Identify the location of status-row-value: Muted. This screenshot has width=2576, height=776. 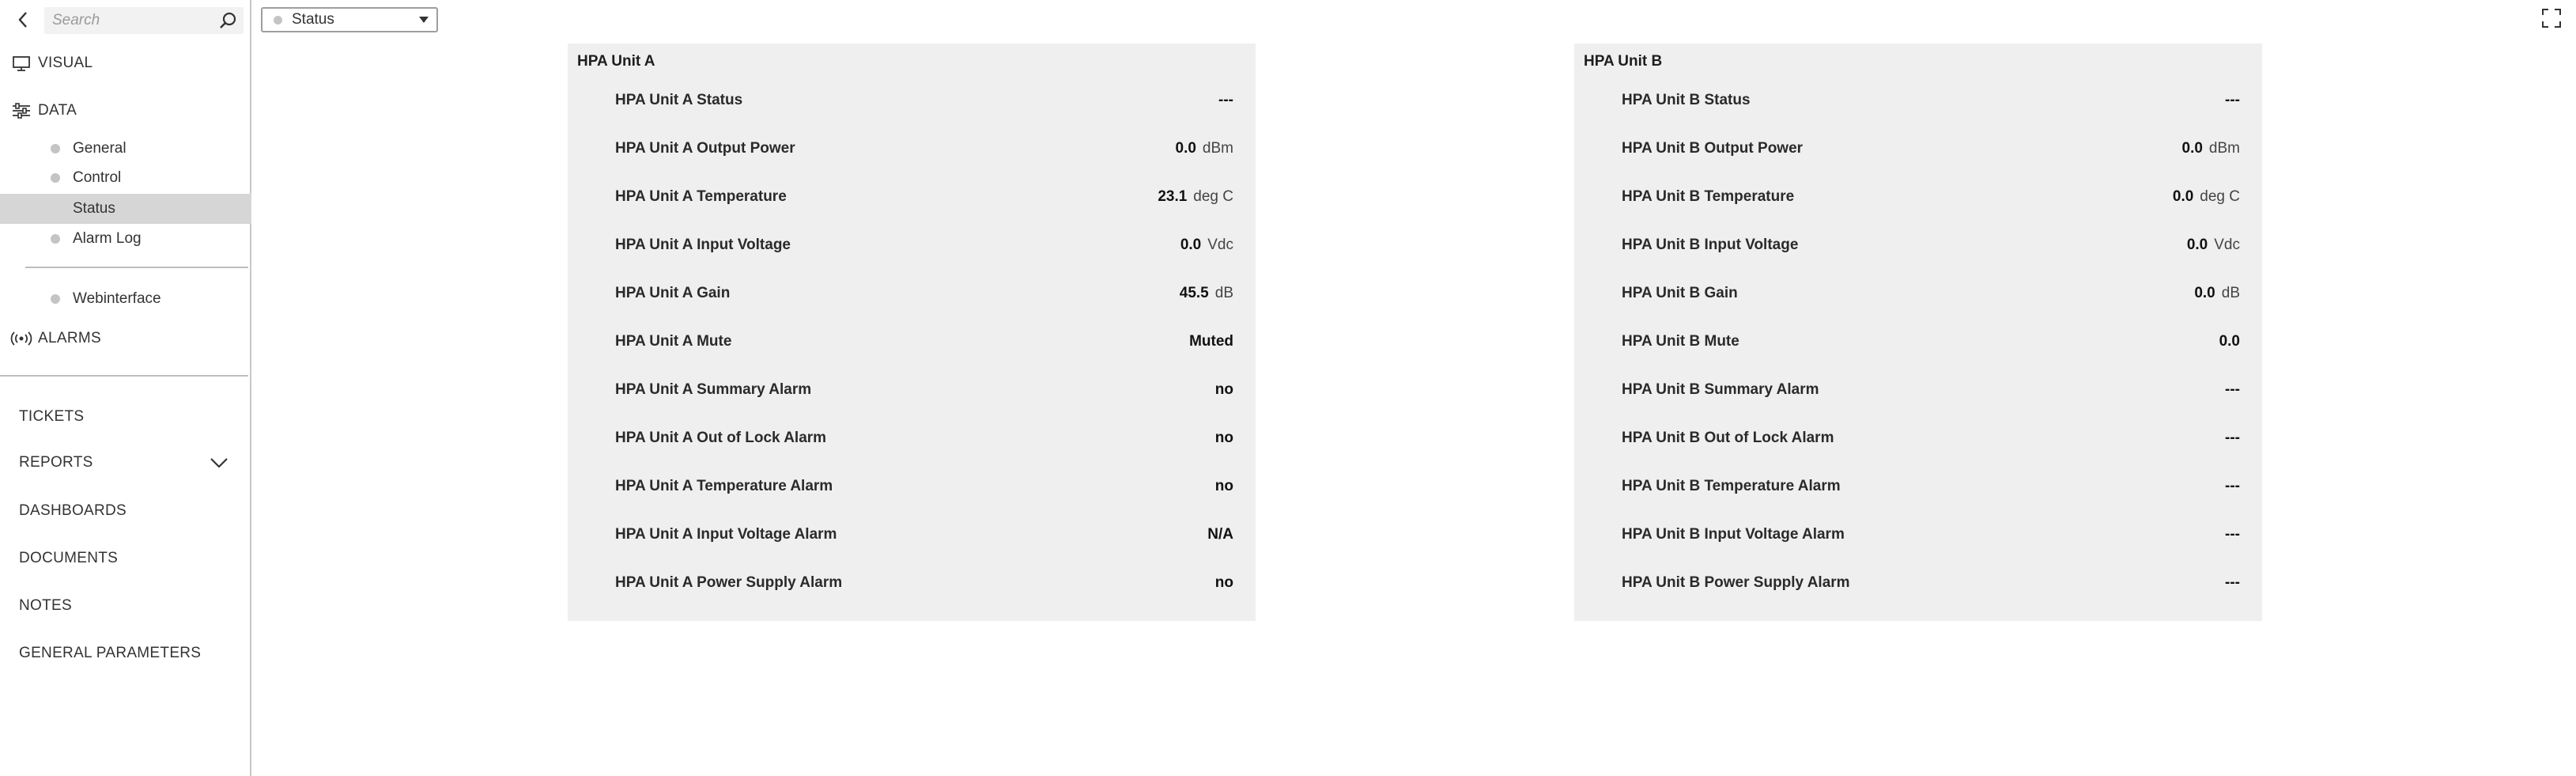
(1211, 341).